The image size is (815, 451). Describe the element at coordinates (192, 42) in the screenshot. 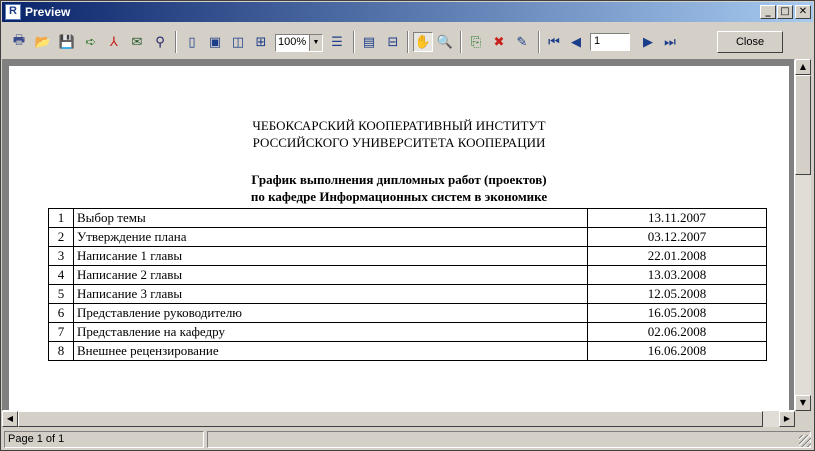

I see `one-page-icon: ▯` at that location.